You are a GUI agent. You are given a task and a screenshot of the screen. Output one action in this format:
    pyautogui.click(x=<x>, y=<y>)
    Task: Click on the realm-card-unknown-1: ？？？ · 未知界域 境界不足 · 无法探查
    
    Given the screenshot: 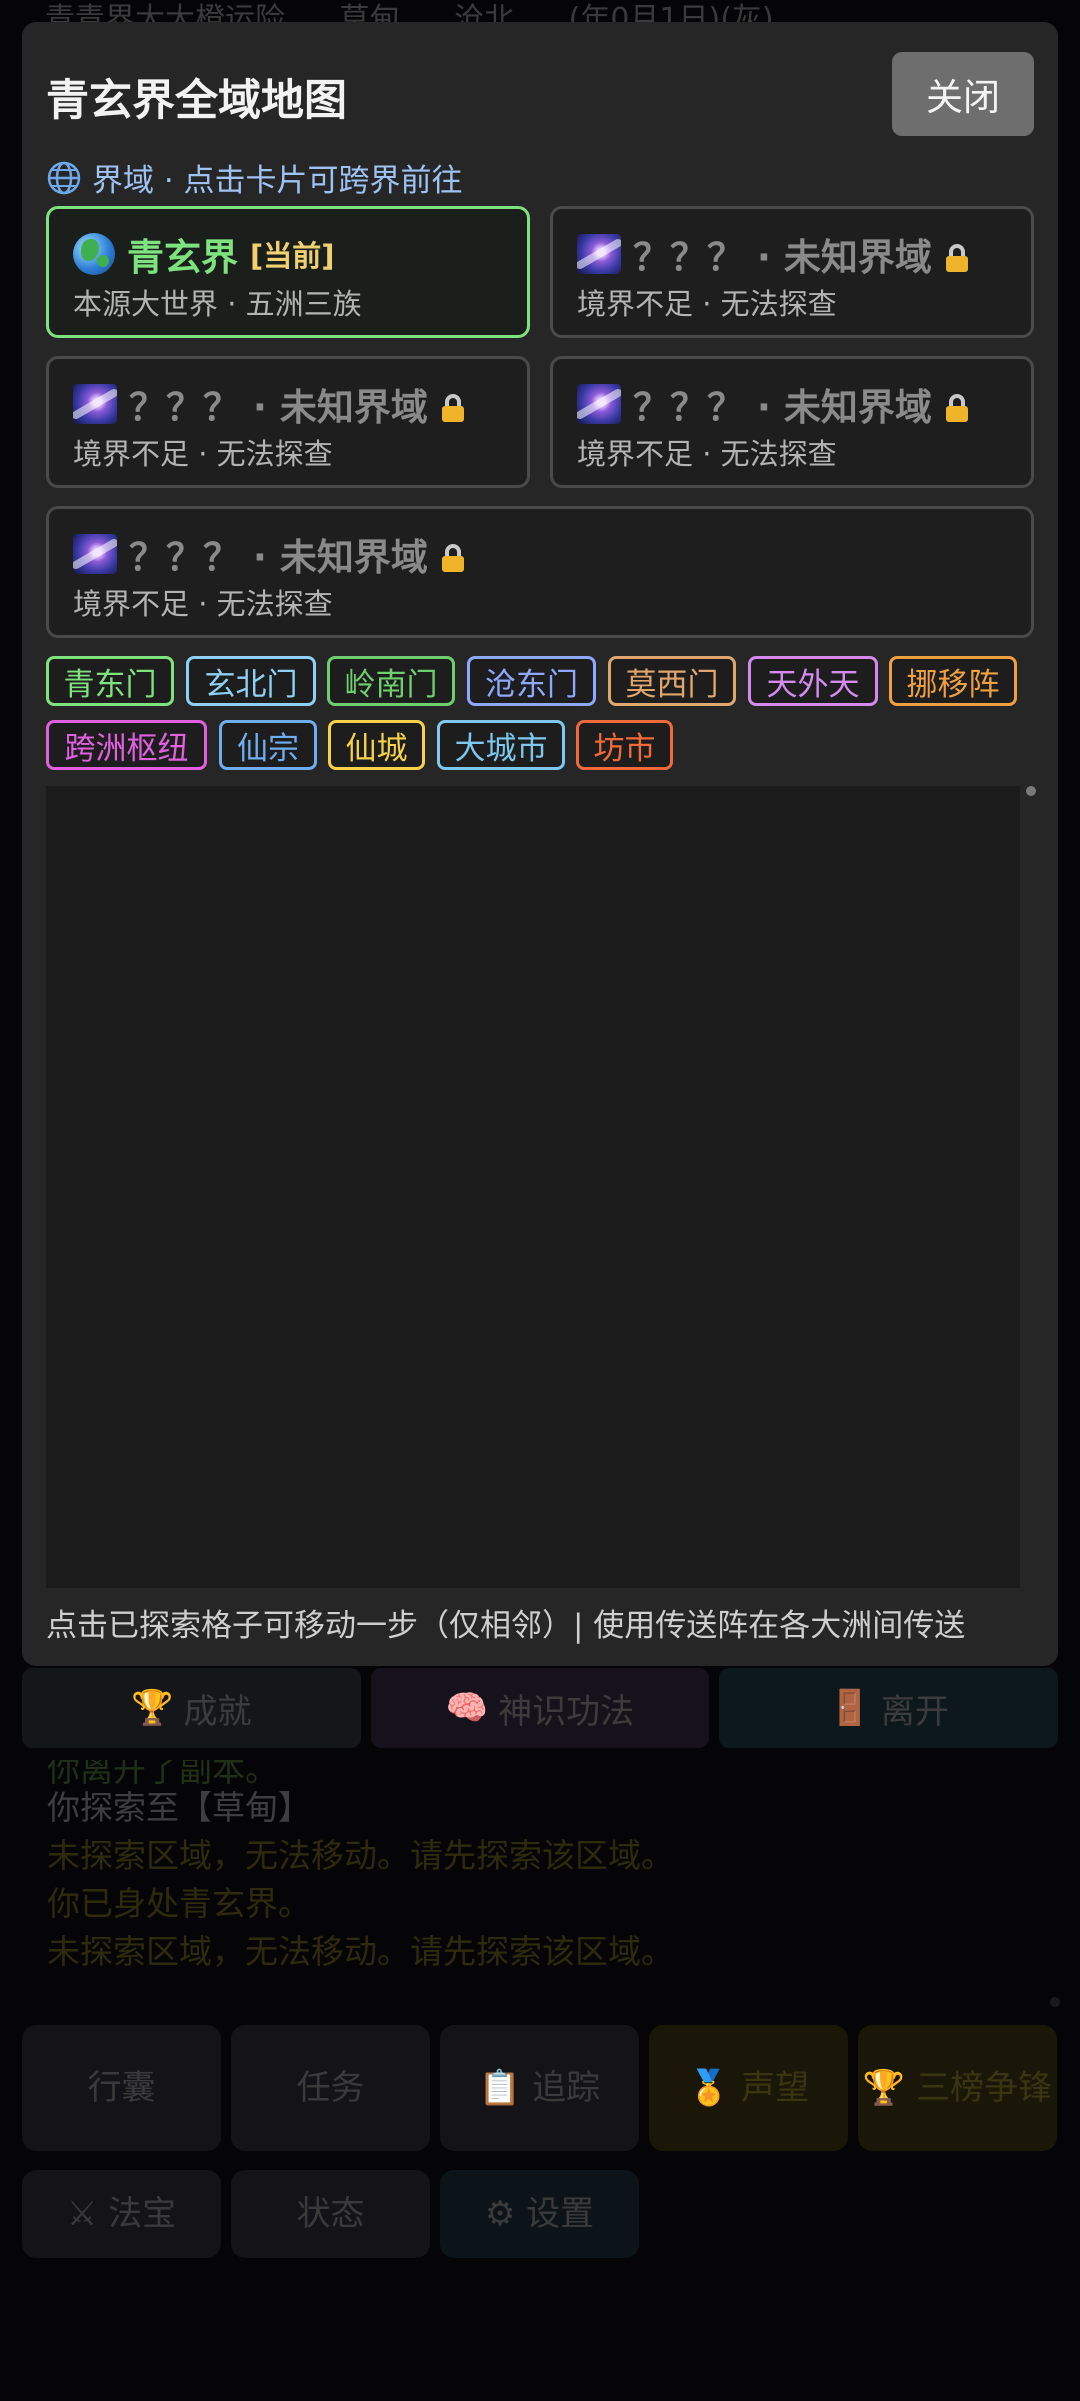 What is the action you would take?
    pyautogui.click(x=792, y=272)
    